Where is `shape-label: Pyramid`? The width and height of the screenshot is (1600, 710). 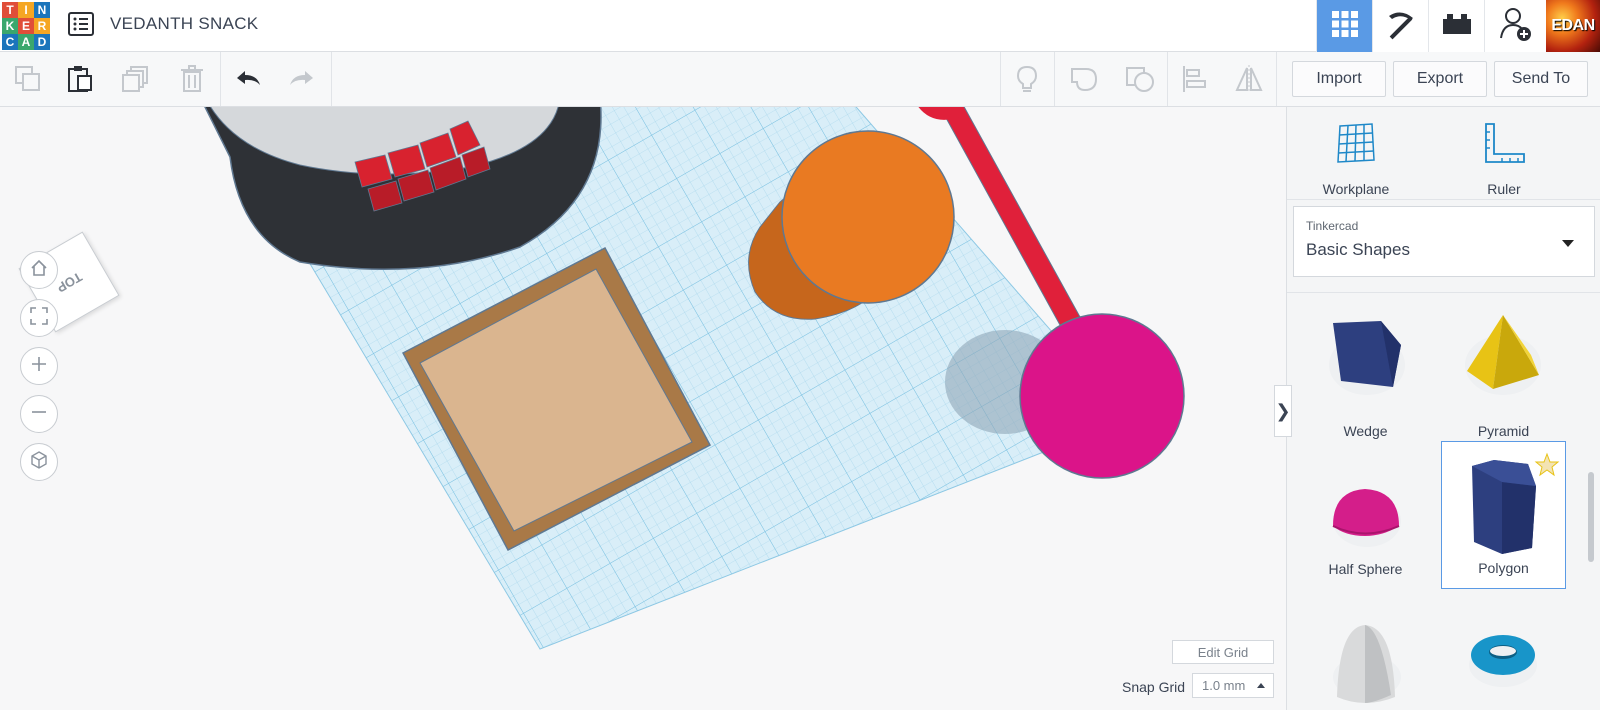
shape-label: Pyramid is located at coordinates (1503, 431).